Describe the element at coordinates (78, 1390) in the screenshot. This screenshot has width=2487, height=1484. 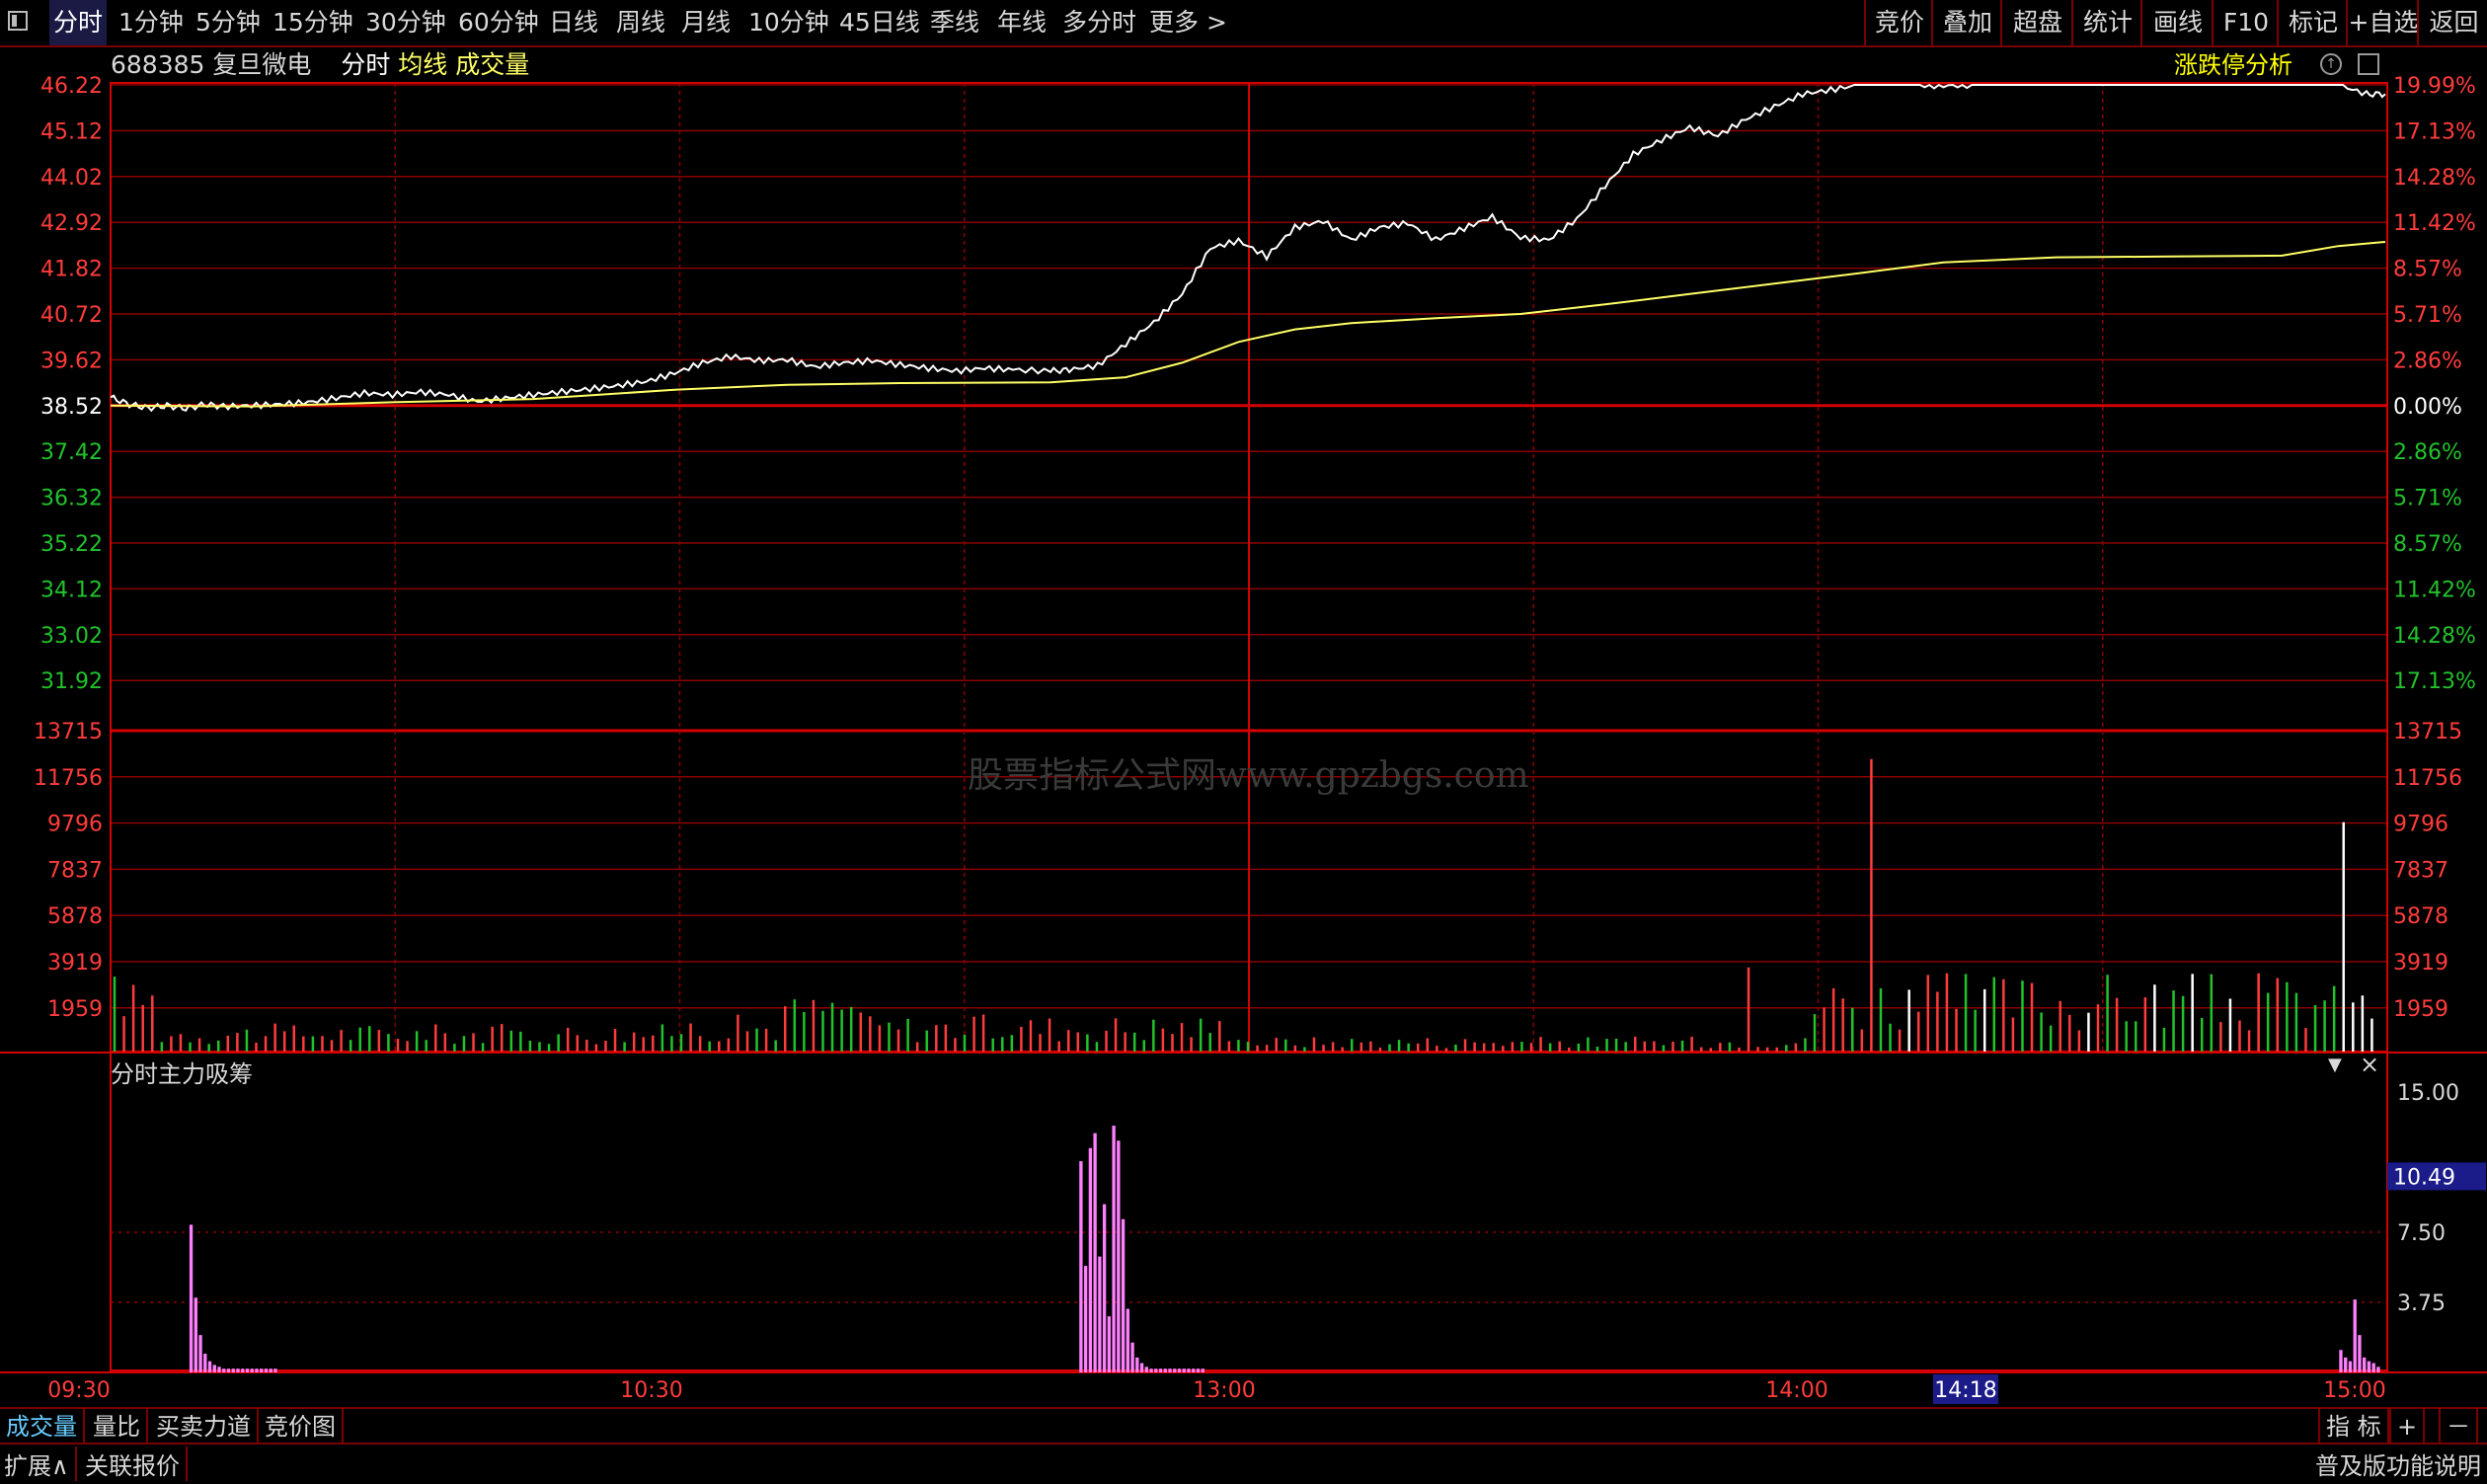
I see `time-axis-label: 09:30` at that location.